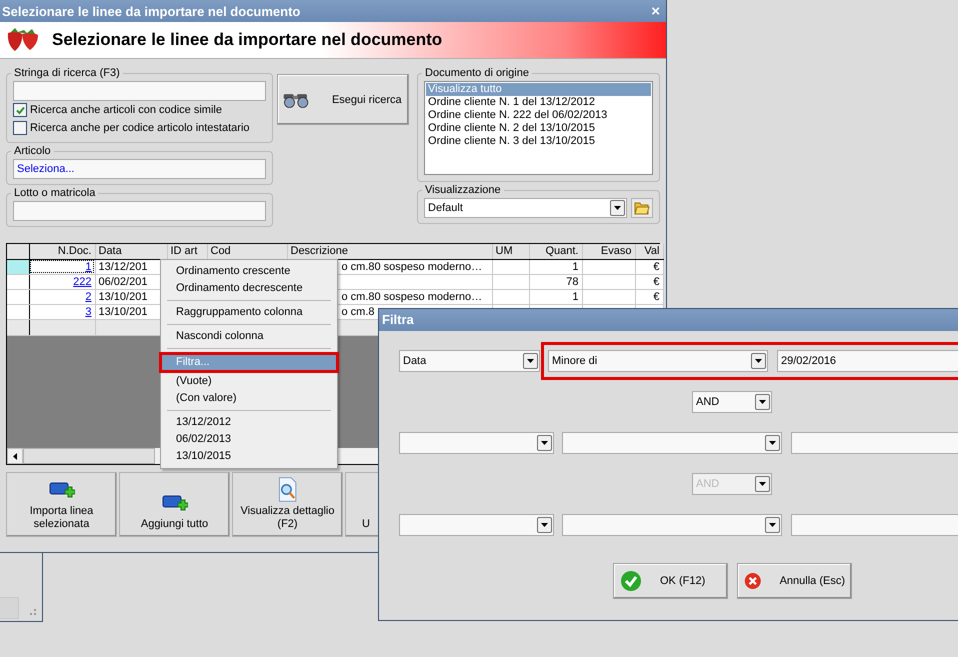  What do you see at coordinates (249, 439) in the screenshot?
I see `menu-item: 06/02/2013` at bounding box center [249, 439].